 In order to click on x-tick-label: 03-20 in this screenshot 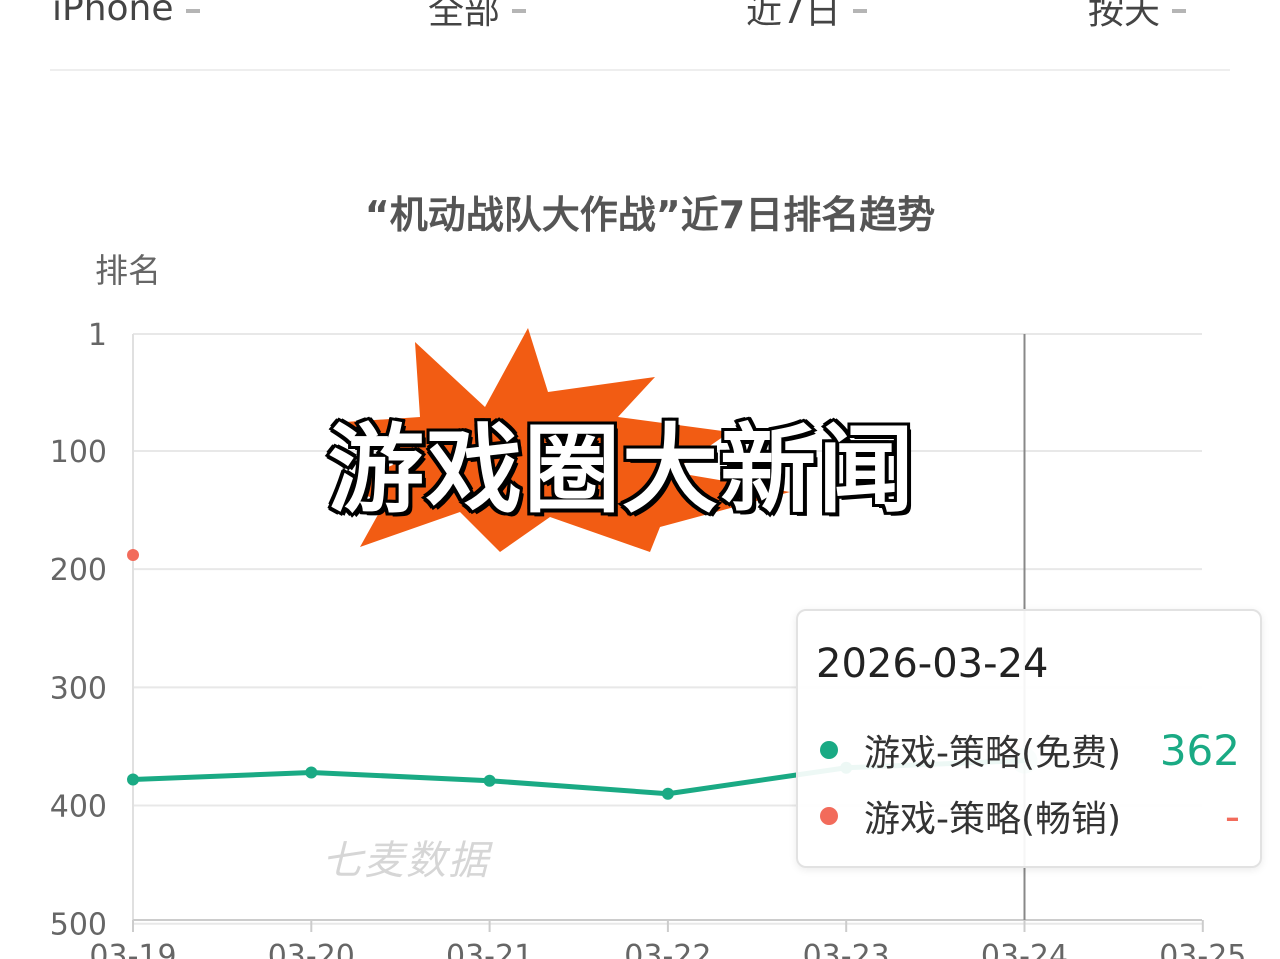, I will do `click(311, 949)`.